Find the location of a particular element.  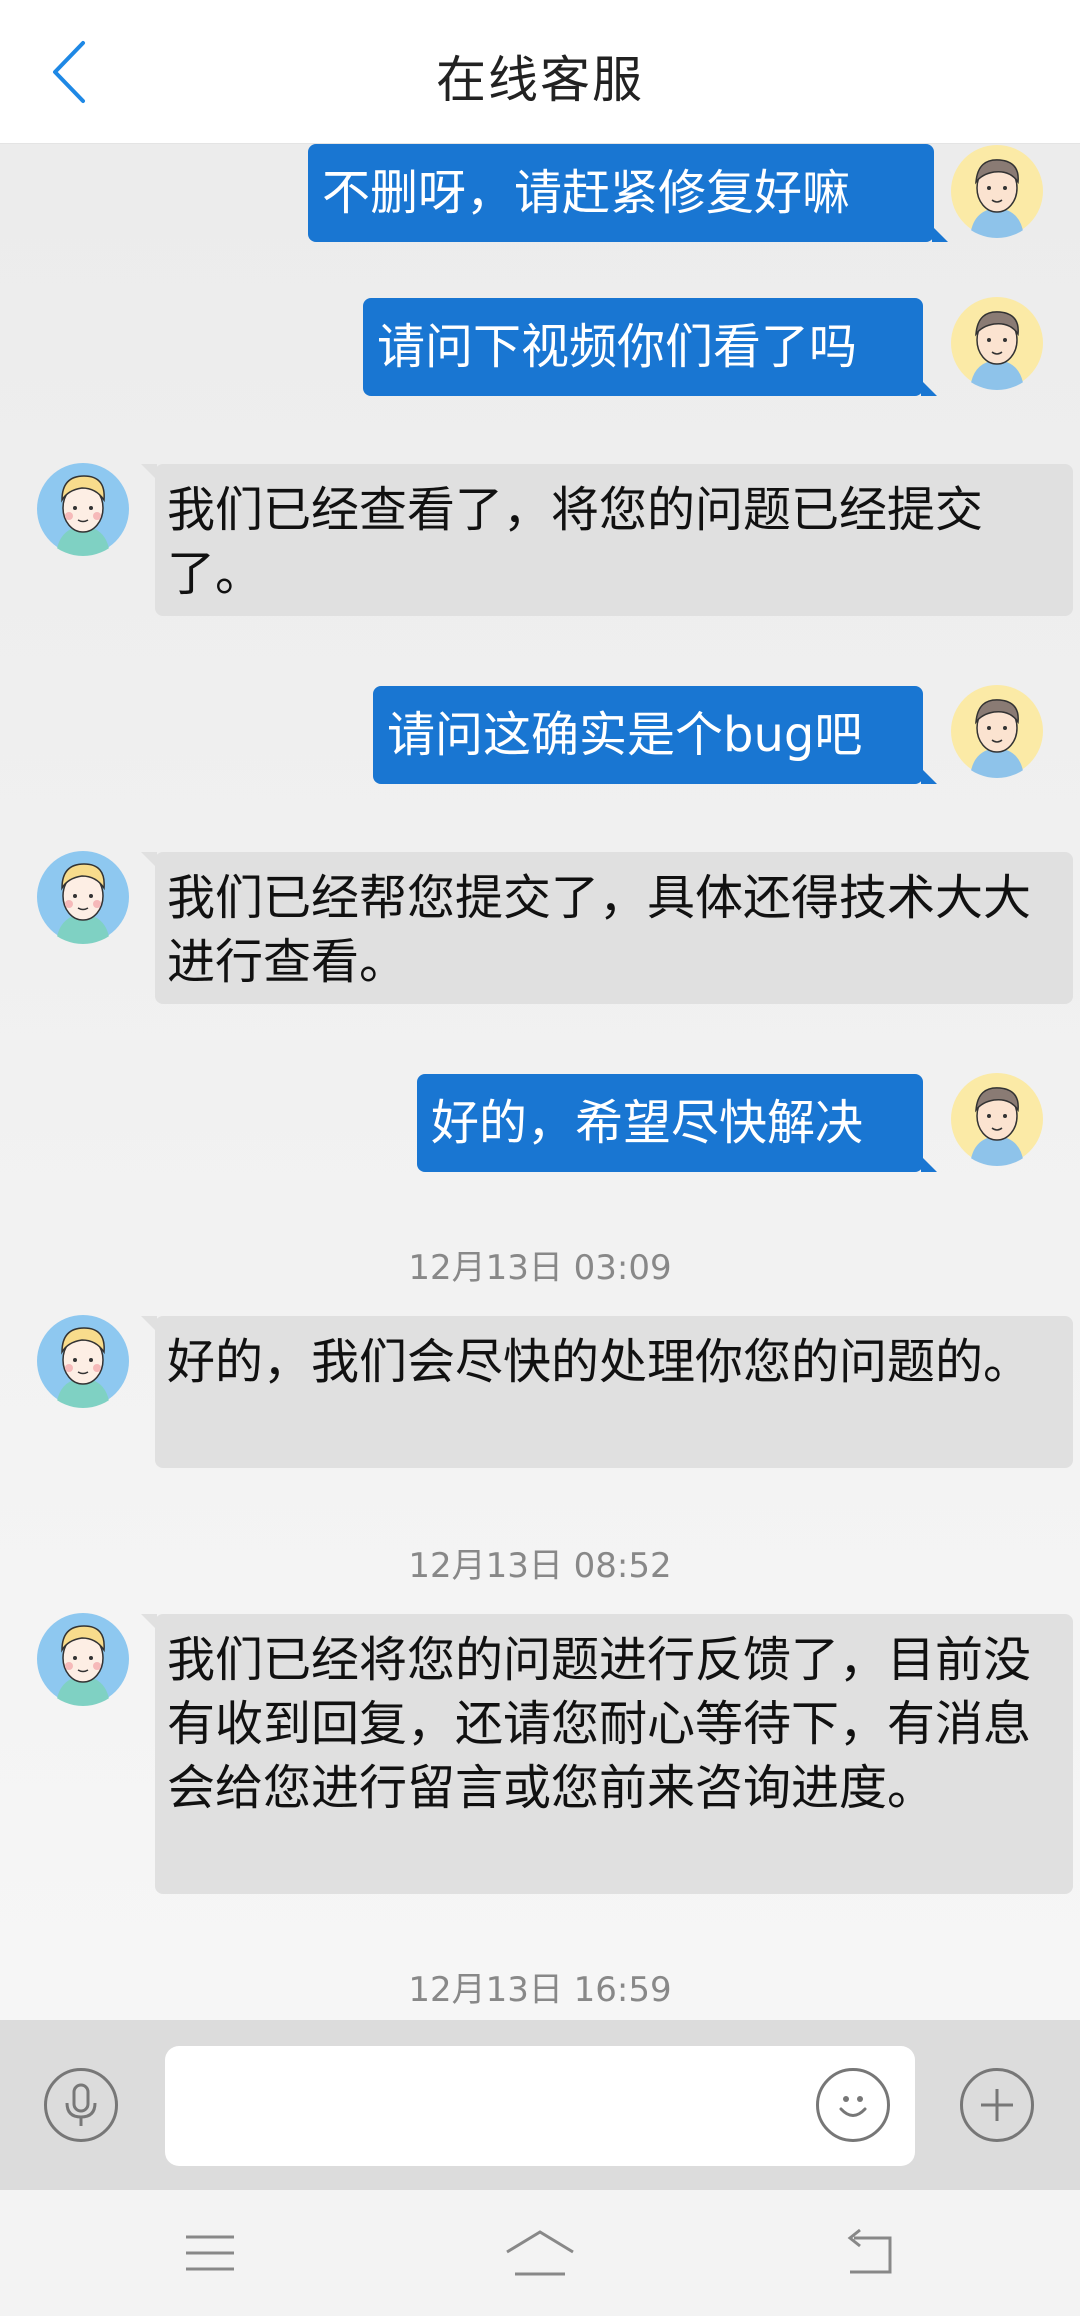

incoming-message-bubble: 我们已经查看了，将您的问题已经提交了。 is located at coordinates (607, 540).